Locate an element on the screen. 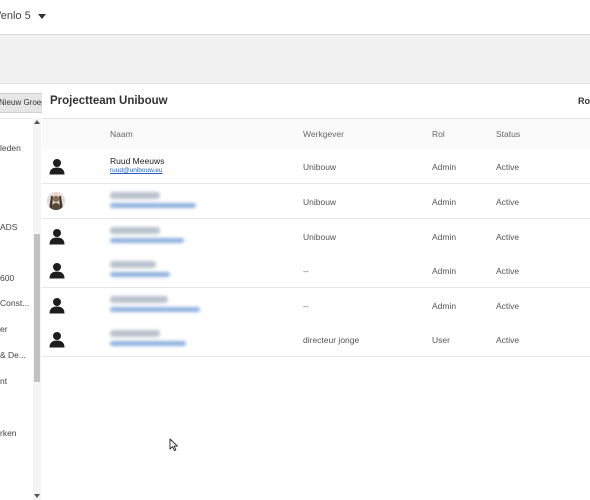  scroll-down-icon is located at coordinates (37, 496).